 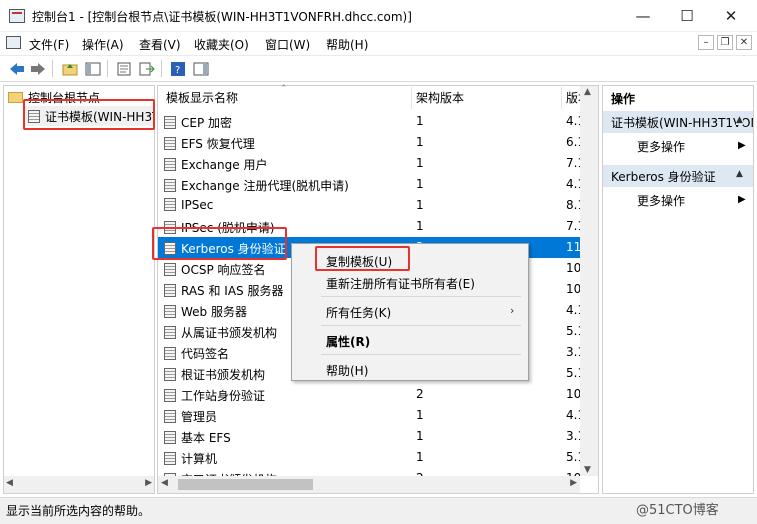 What do you see at coordinates (742, 199) in the screenshot?
I see `submenu-arrow-icon: ▶` at bounding box center [742, 199].